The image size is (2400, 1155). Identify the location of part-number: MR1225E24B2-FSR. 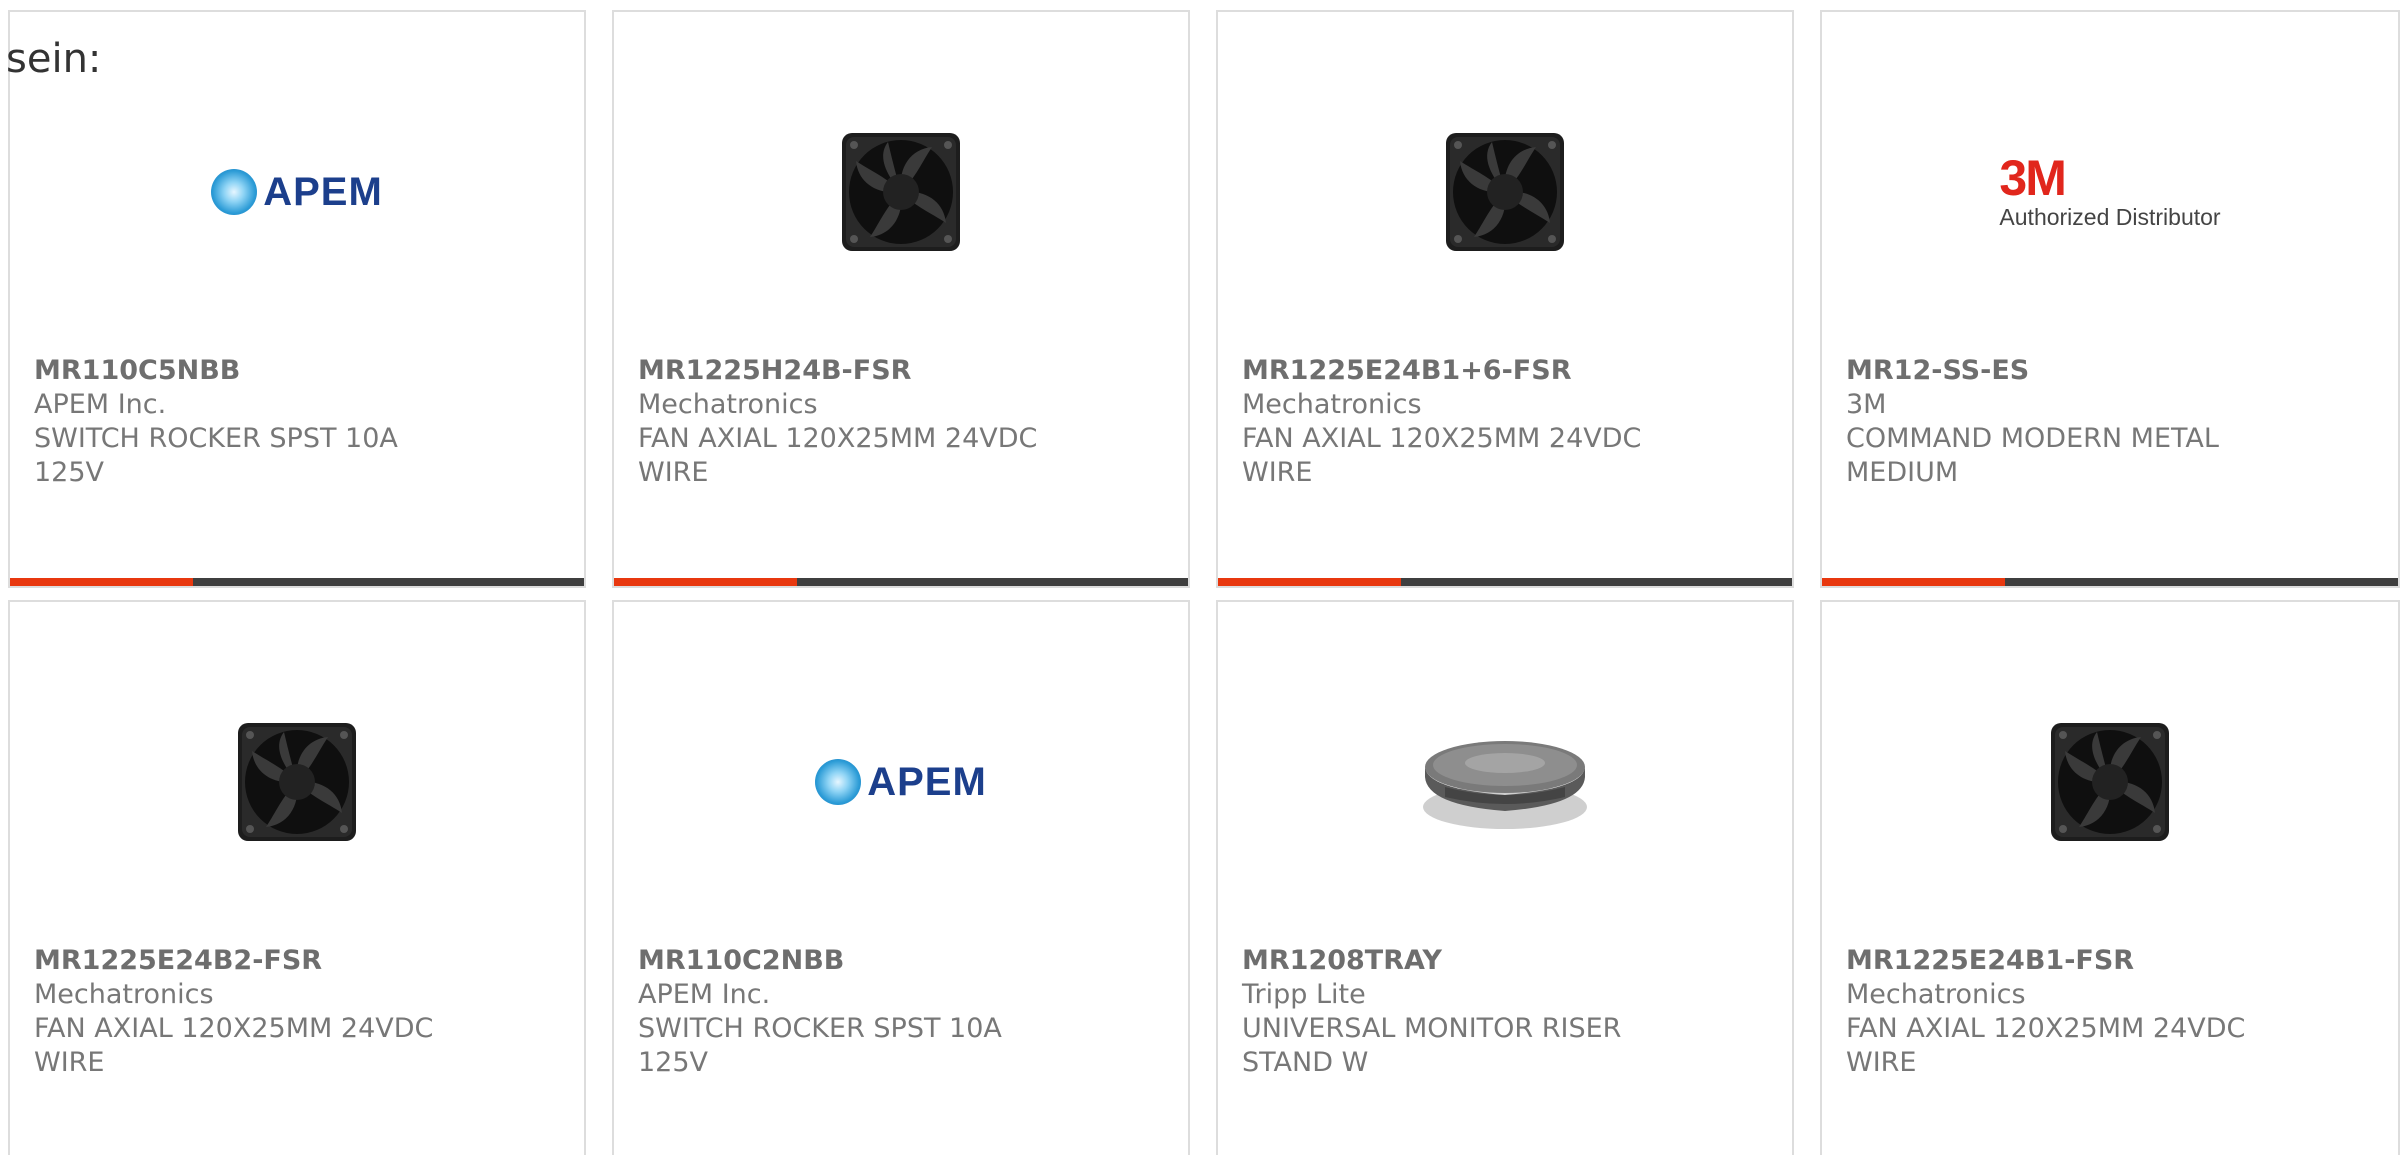
(297, 961).